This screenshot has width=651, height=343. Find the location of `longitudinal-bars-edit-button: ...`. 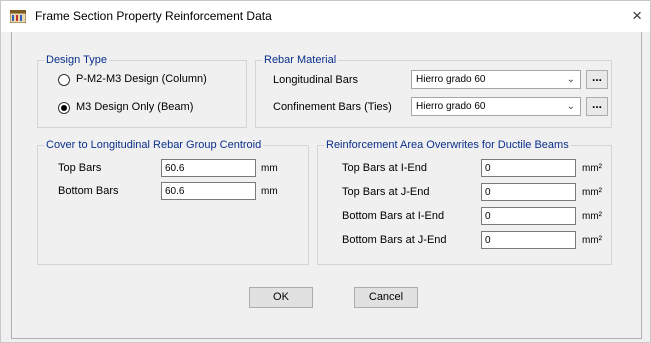

longitudinal-bars-edit-button: ... is located at coordinates (597, 79).